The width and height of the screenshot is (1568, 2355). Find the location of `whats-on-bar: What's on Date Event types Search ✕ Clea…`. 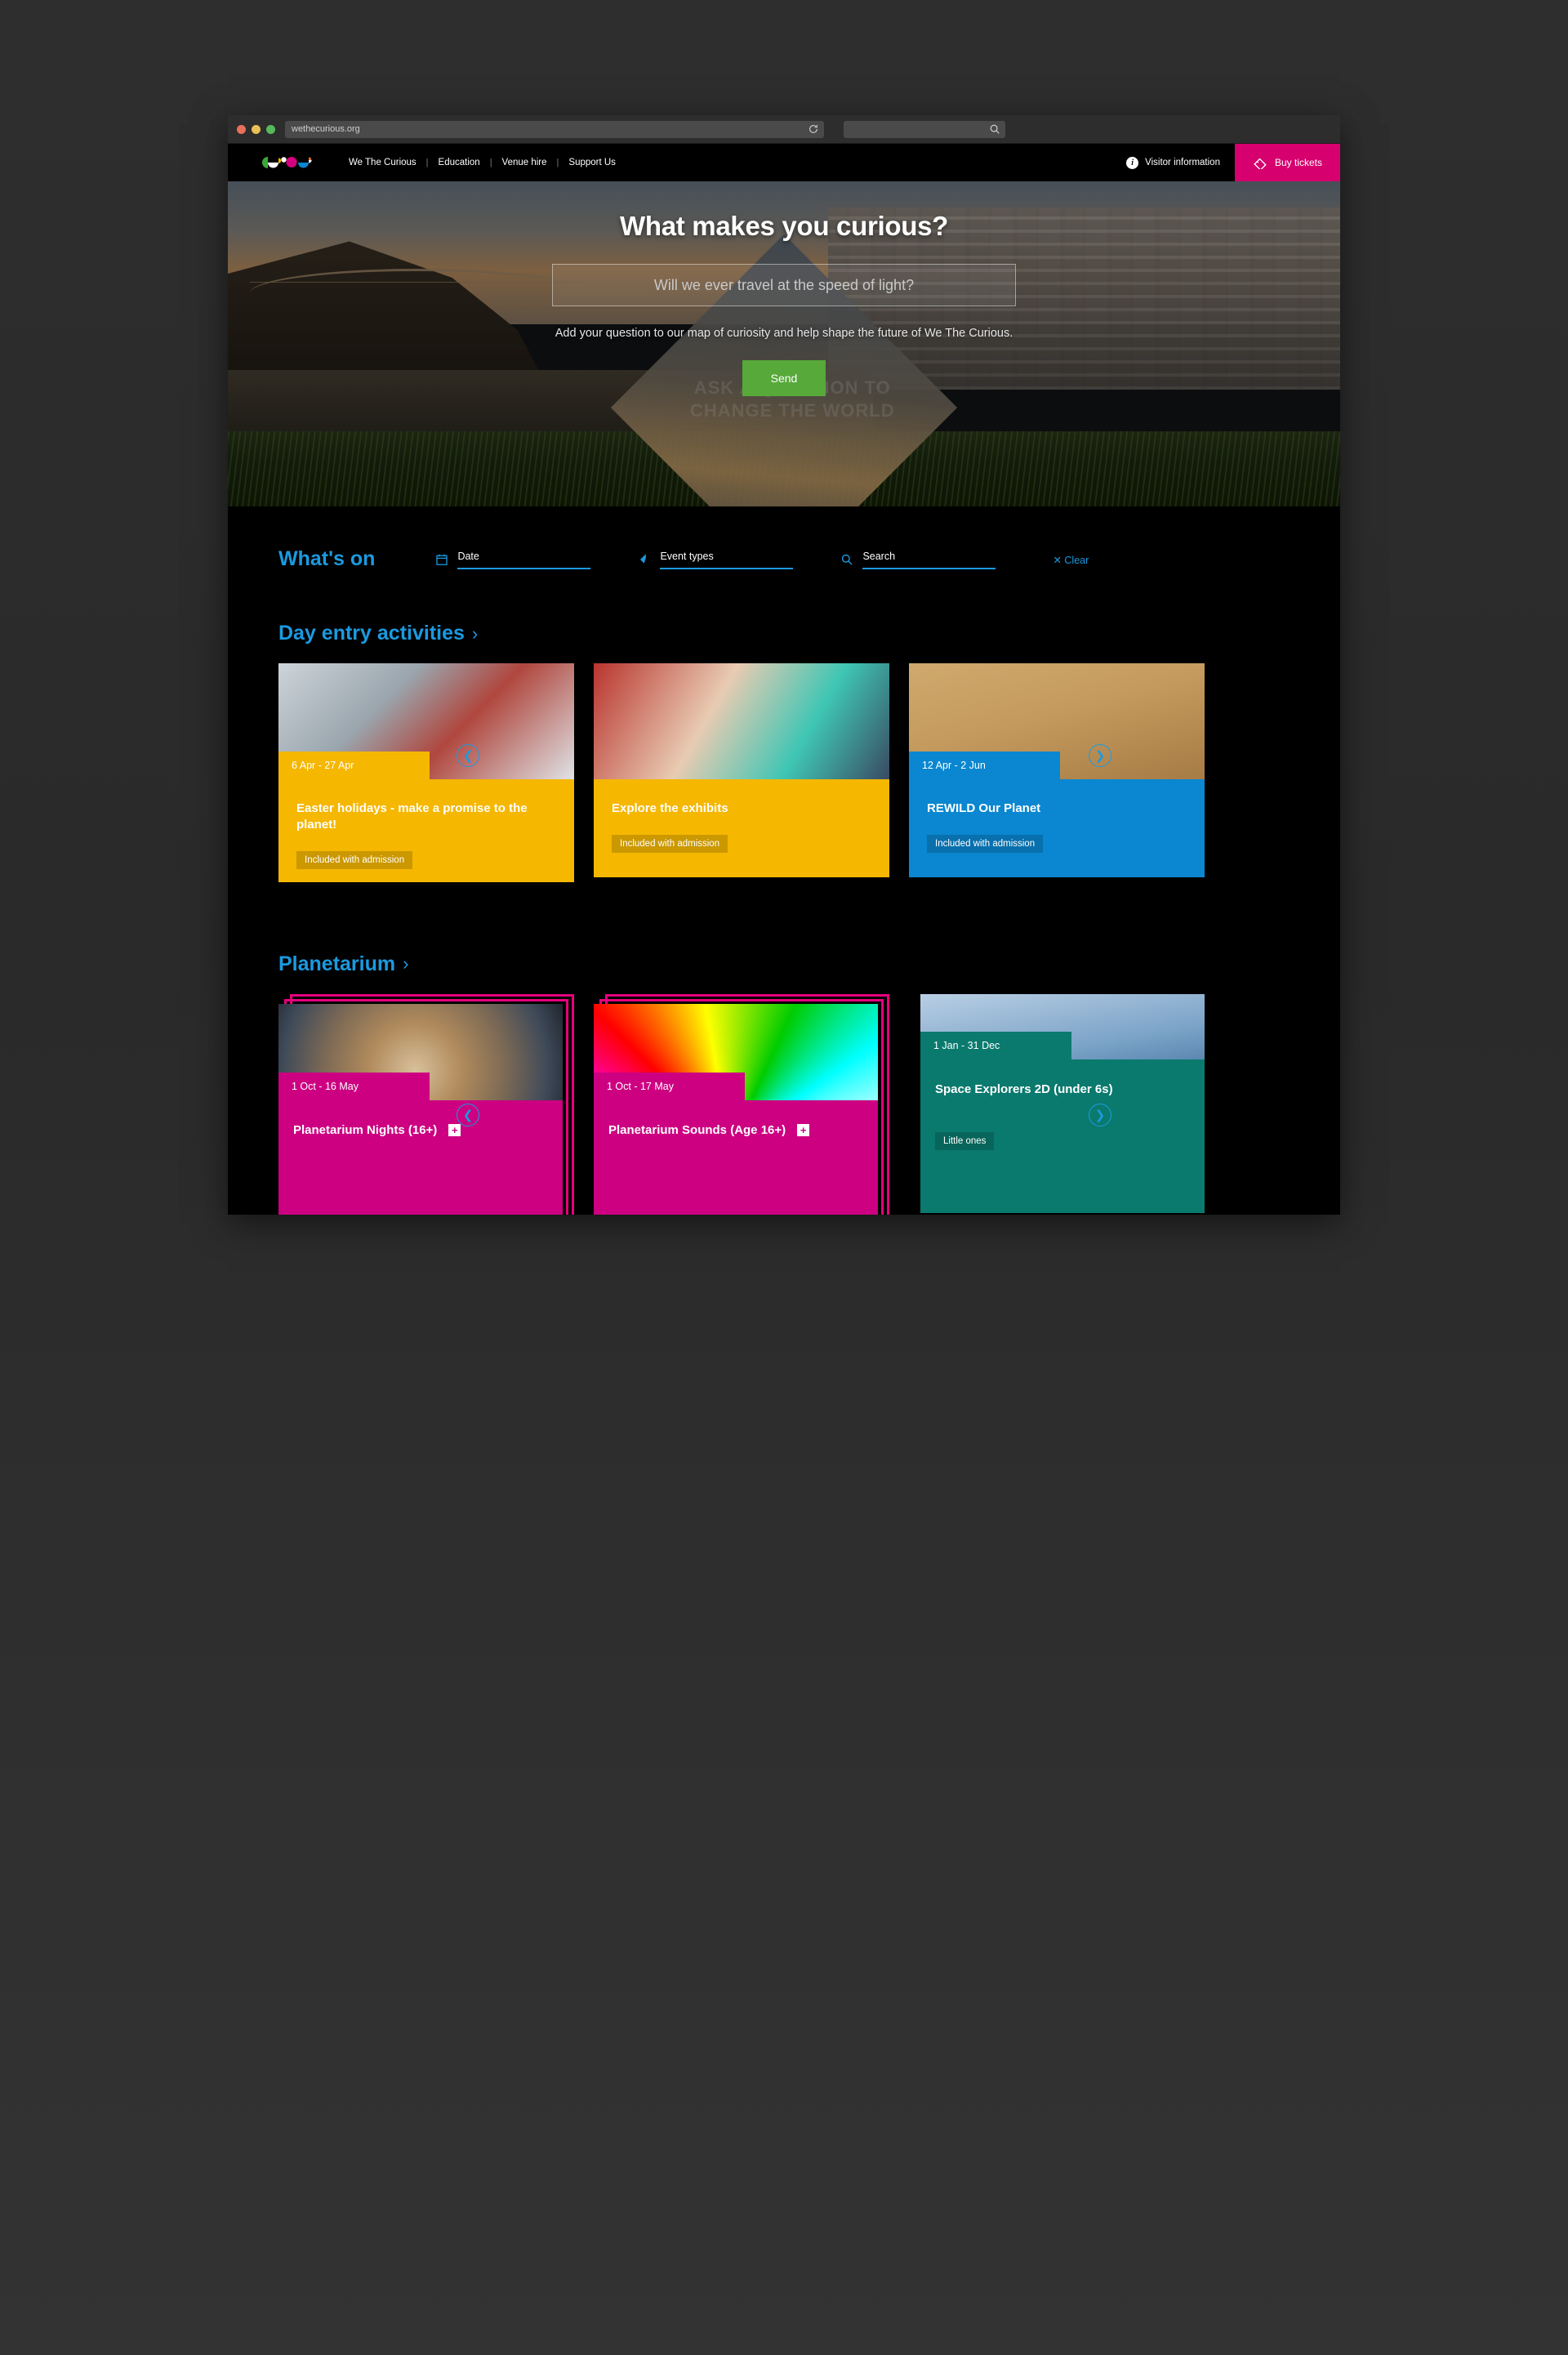

whats-on-bar: What's on Date Event types Search ✕ Clea… is located at coordinates (784, 537).